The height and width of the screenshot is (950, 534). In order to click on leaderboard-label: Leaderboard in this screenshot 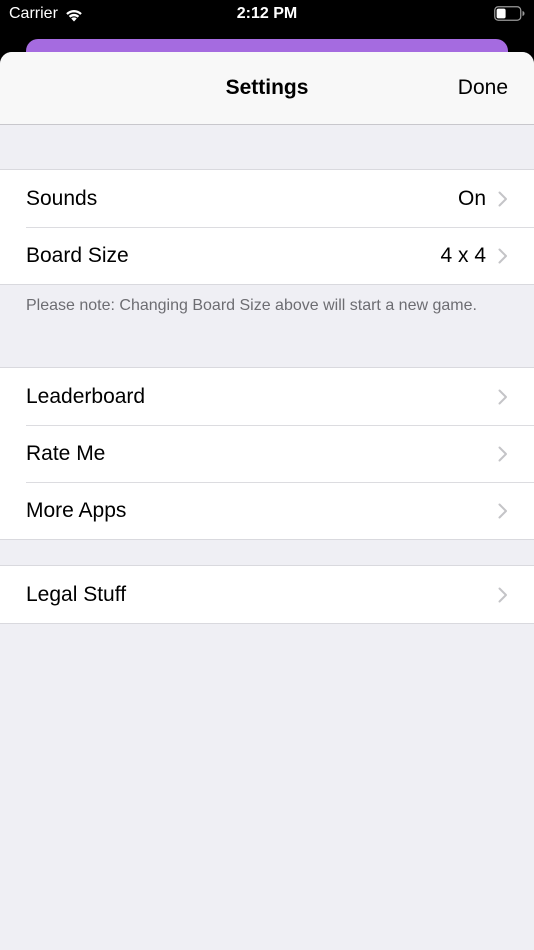, I will do `click(86, 396)`.